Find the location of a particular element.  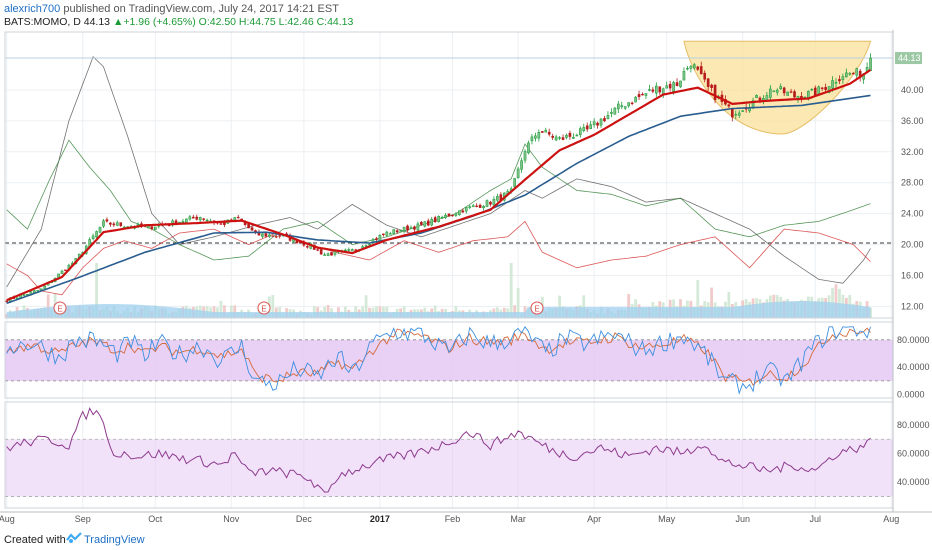

time-tick-label: Dec is located at coordinates (304, 519).